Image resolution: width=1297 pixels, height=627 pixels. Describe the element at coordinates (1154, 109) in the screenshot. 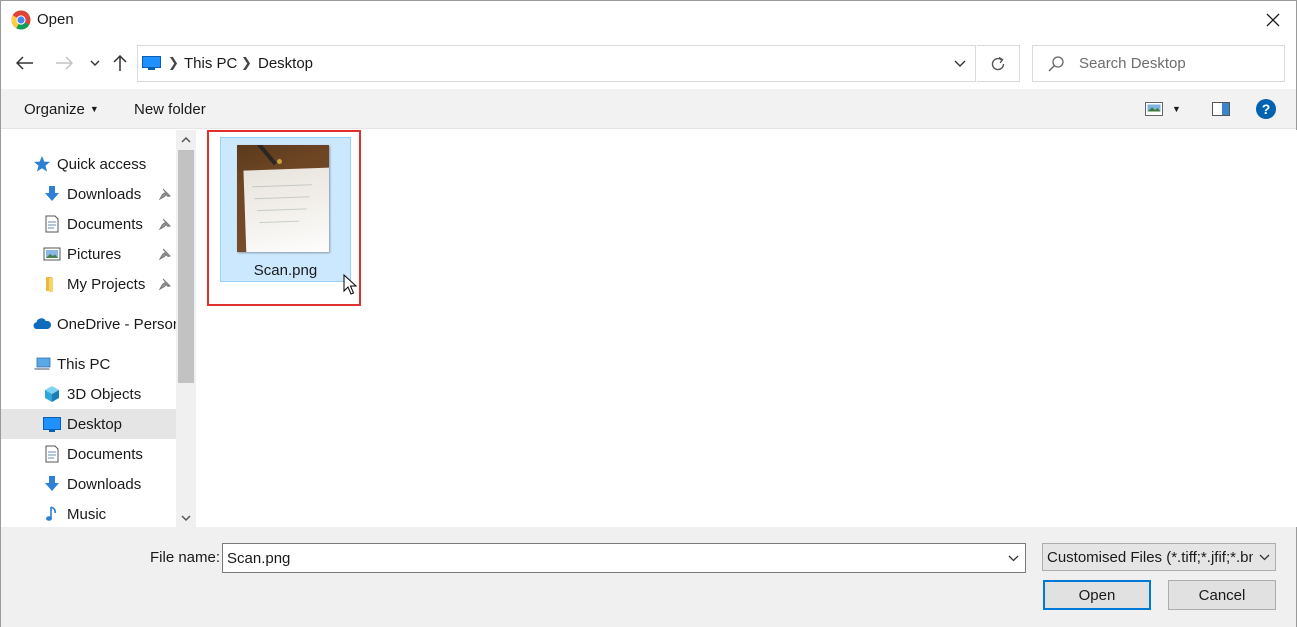

I see `view-options-icon` at that location.